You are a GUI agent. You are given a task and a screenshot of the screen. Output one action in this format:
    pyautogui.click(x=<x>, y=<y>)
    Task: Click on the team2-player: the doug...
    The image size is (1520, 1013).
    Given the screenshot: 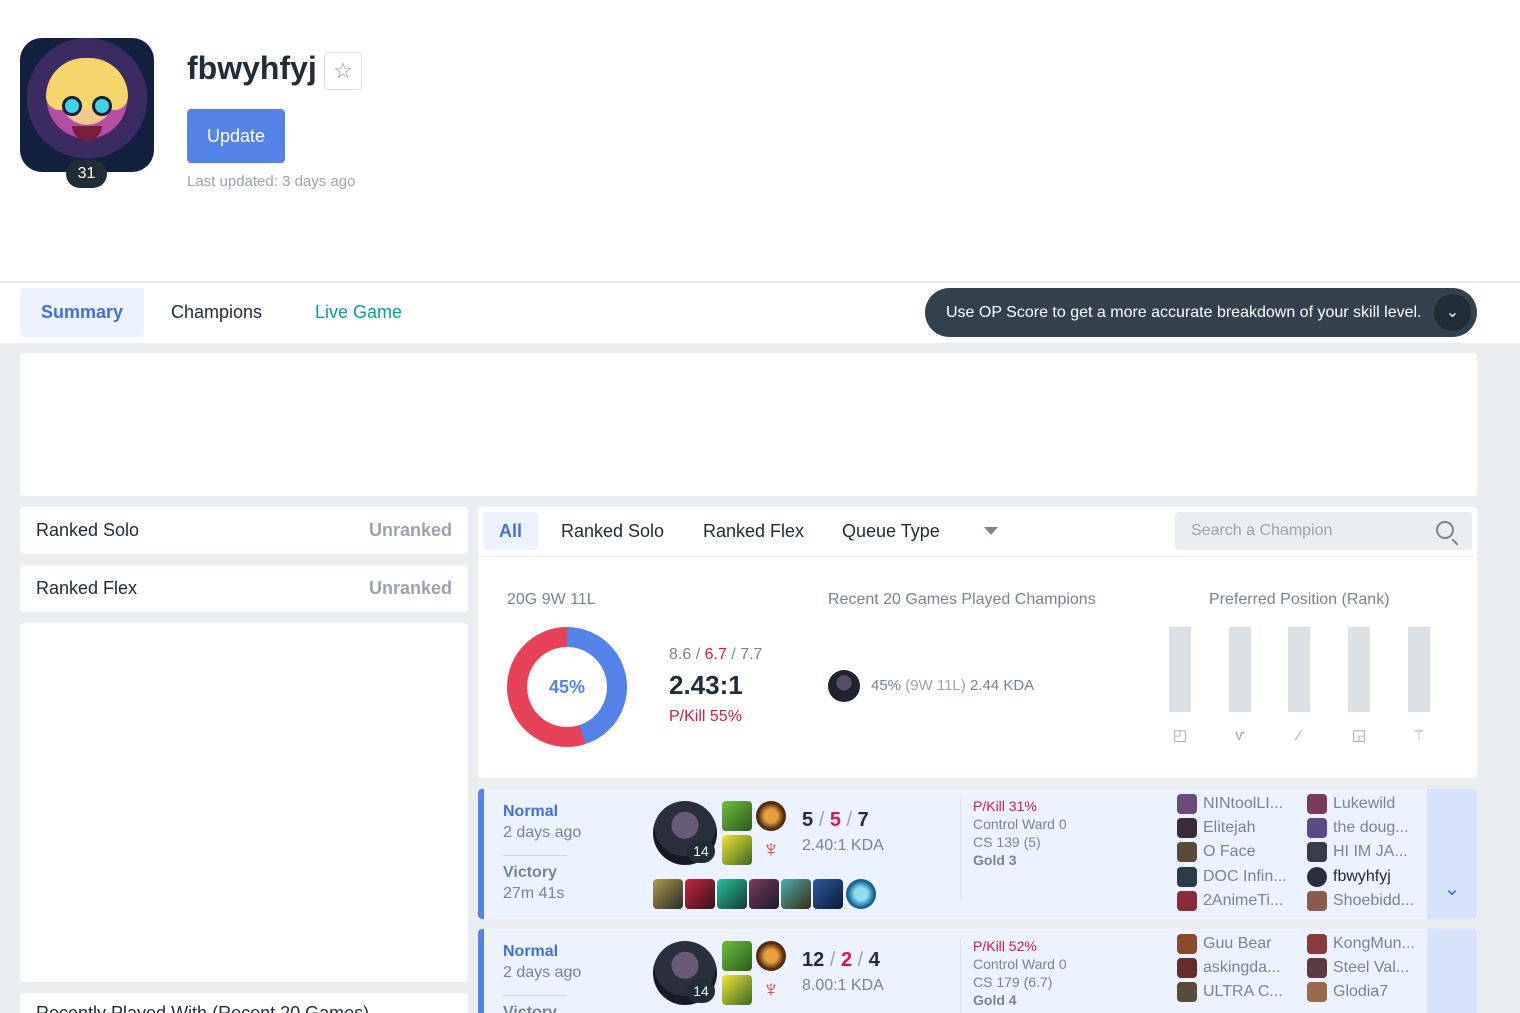 What is the action you would take?
    pyautogui.click(x=1367, y=829)
    